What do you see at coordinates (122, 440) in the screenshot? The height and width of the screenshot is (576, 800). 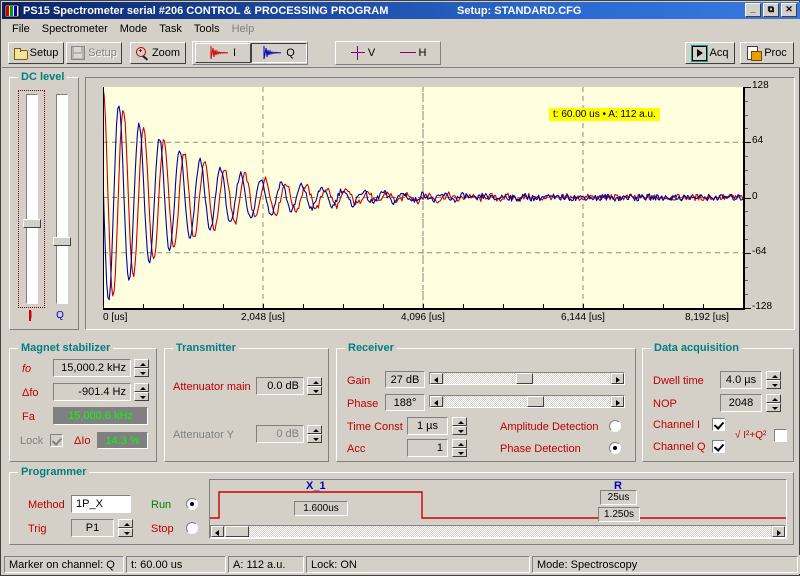 I see `dio-value: 14.3 %` at bounding box center [122, 440].